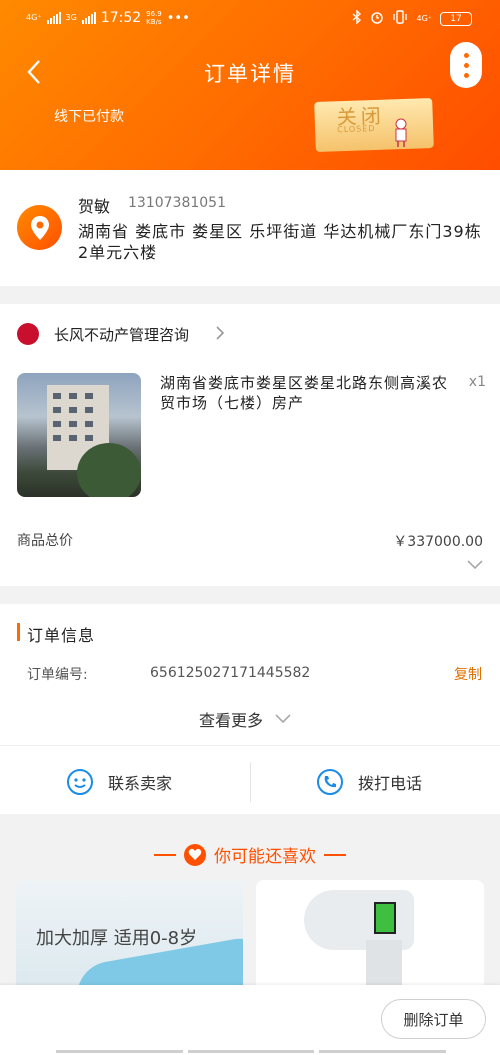 The height and width of the screenshot is (1055, 500). Describe the element at coordinates (121, 18) in the screenshot. I see `clock: 17:52` at that location.